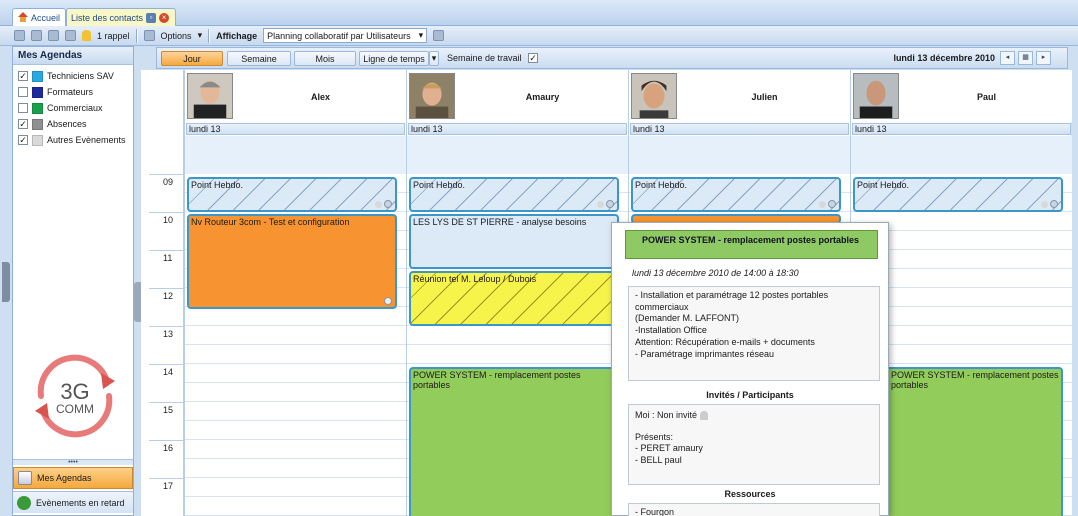 The width and height of the screenshot is (1078, 516). What do you see at coordinates (345, 35) in the screenshot?
I see `display-select: Planning collaboratif par Utilisateurs ▾` at bounding box center [345, 35].